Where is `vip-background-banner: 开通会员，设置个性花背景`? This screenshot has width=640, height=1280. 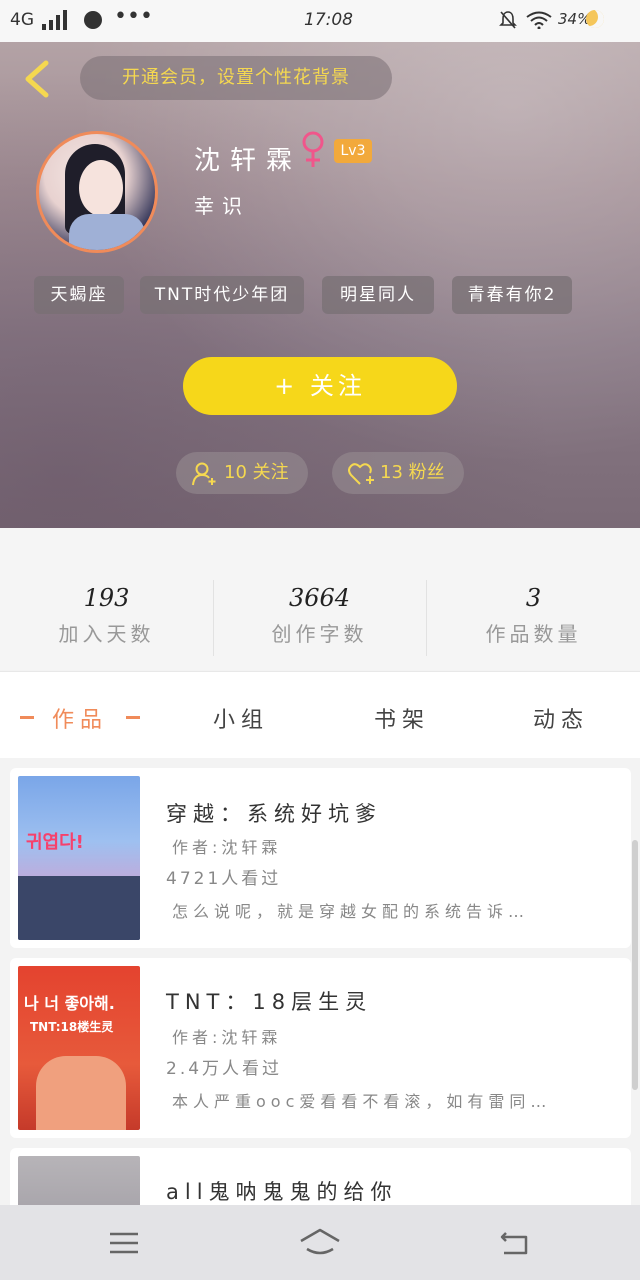
vip-background-banner: 开通会员，设置个性花背景 is located at coordinates (236, 78).